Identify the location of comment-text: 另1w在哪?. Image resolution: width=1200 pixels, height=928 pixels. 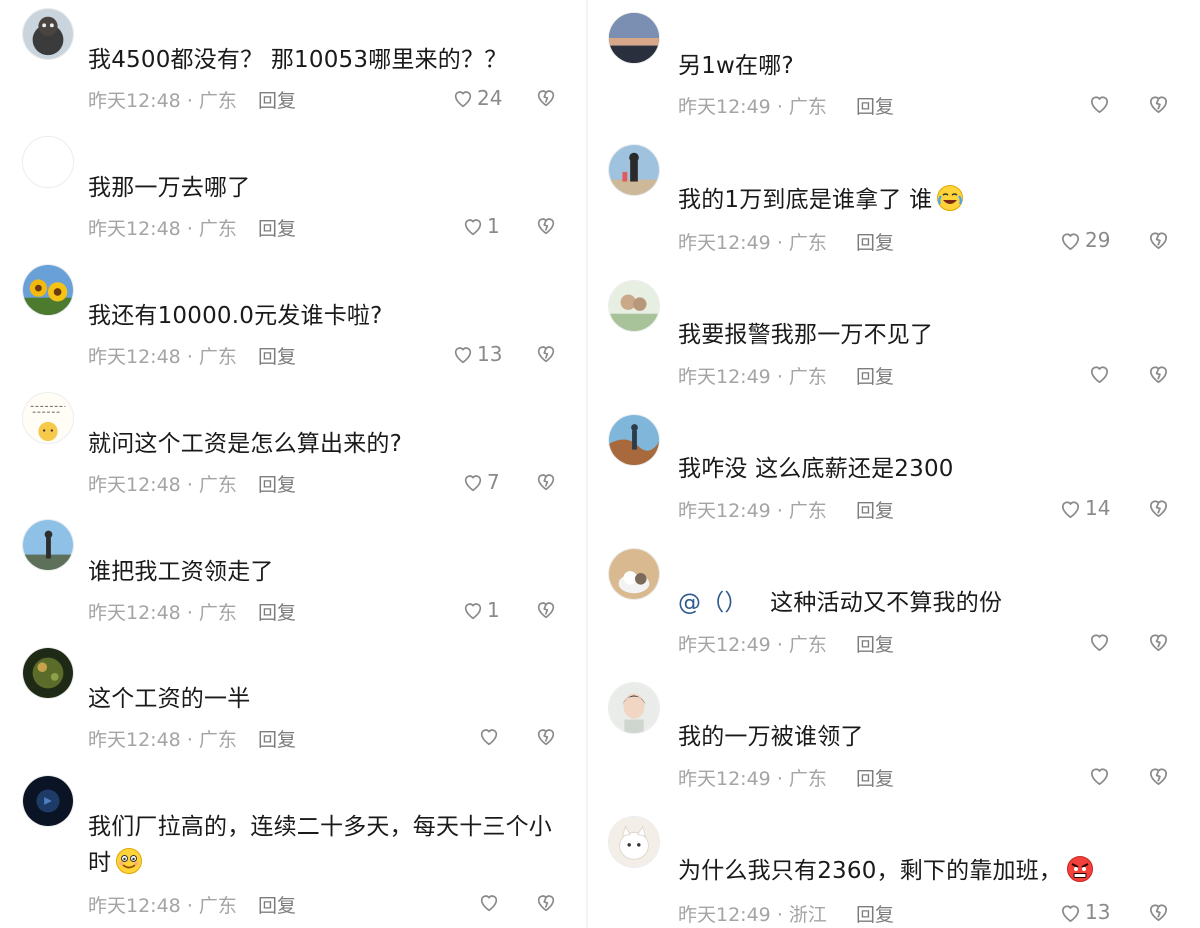
(736, 66).